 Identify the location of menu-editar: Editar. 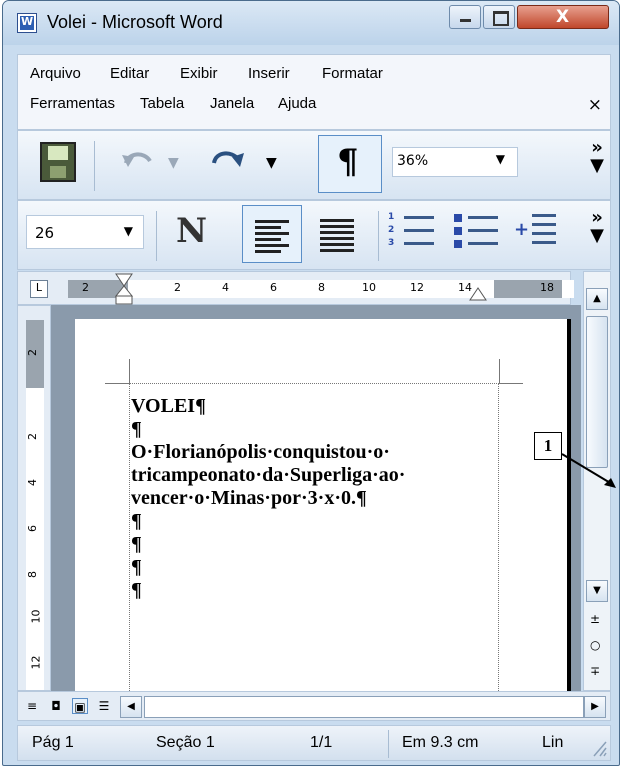
(129, 73).